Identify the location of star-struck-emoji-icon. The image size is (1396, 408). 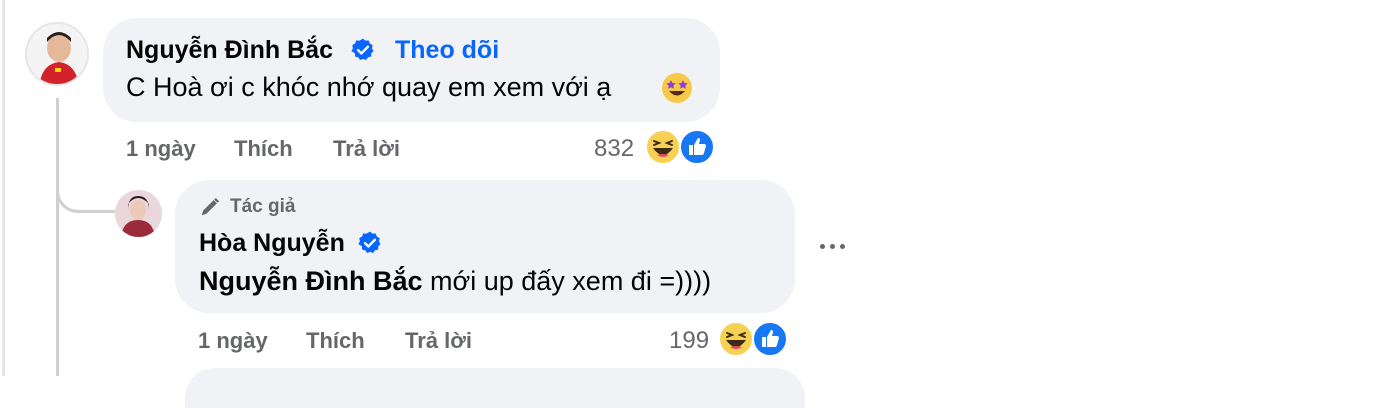
(677, 88).